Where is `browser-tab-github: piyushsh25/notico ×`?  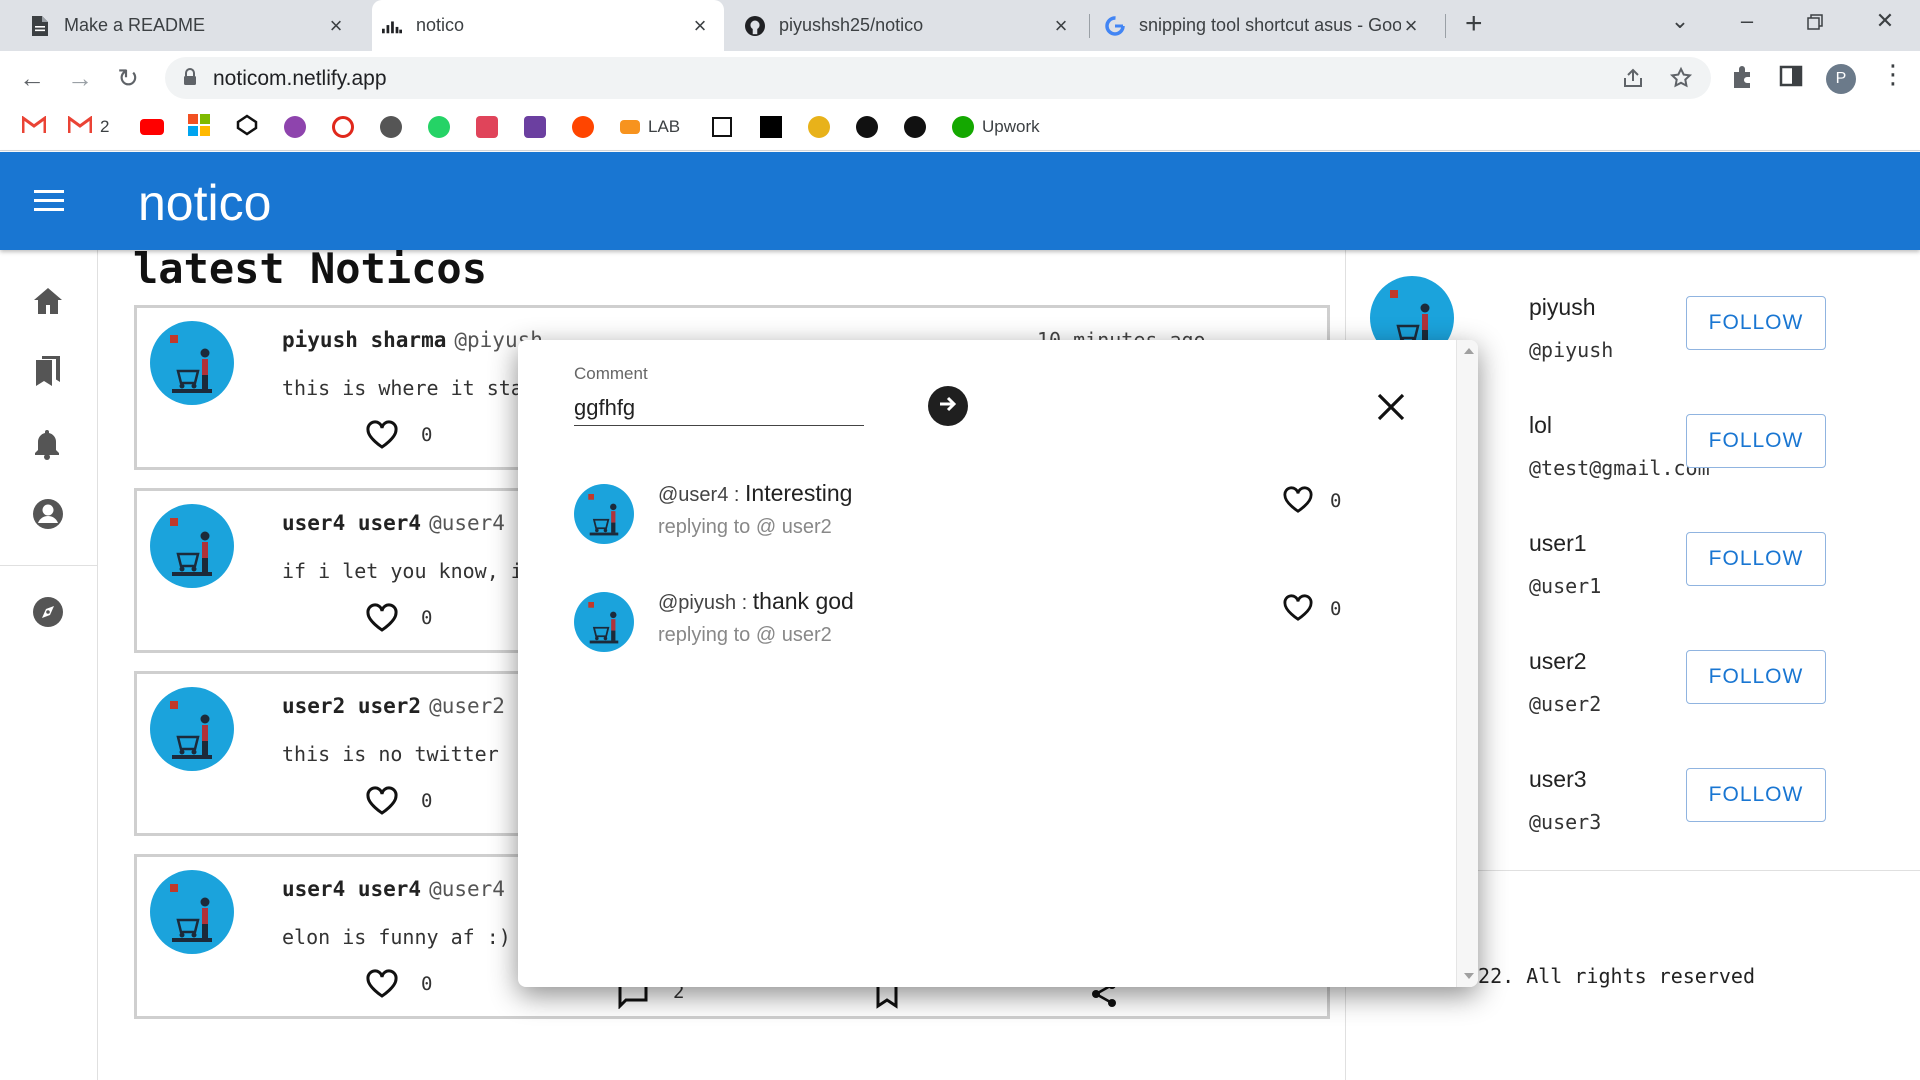 browser-tab-github: piyushsh25/notico × is located at coordinates (910, 25).